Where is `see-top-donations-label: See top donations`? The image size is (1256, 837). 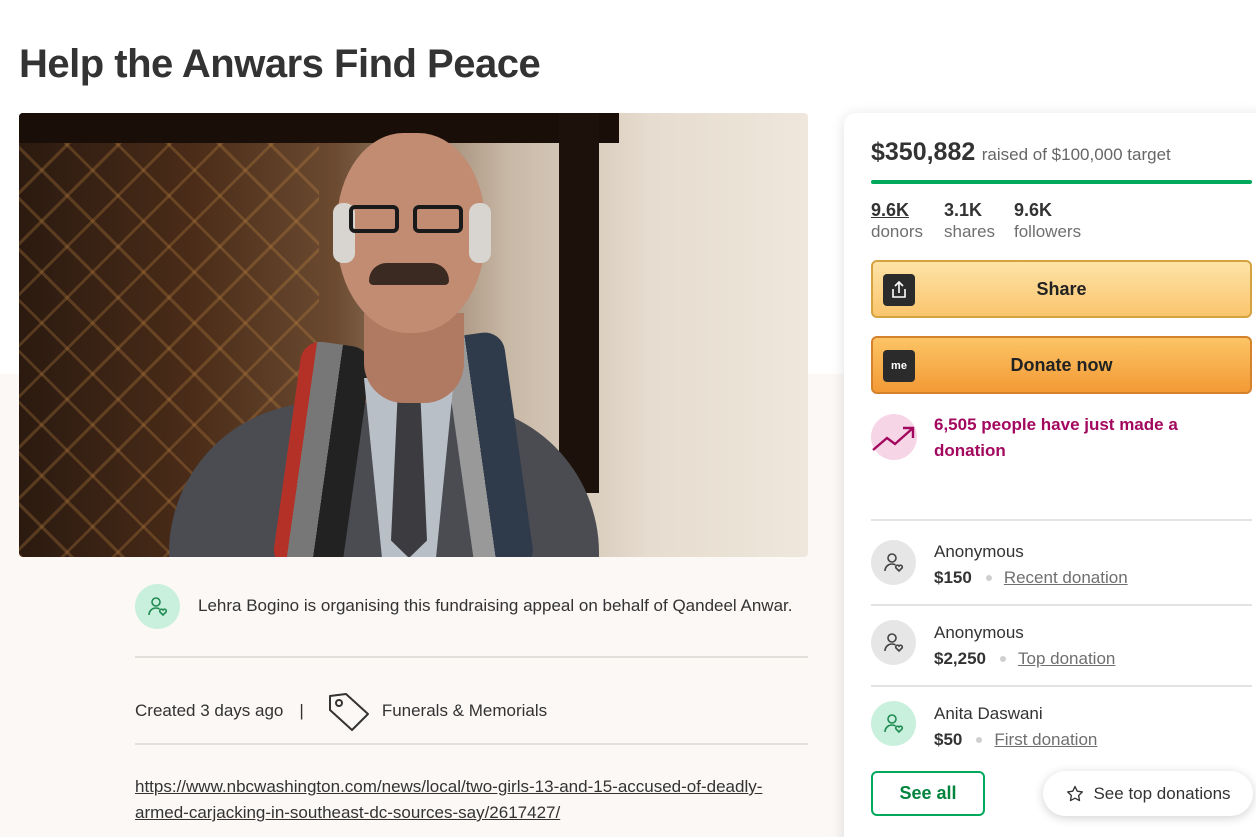 see-top-donations-label: See top donations is located at coordinates (1162, 793).